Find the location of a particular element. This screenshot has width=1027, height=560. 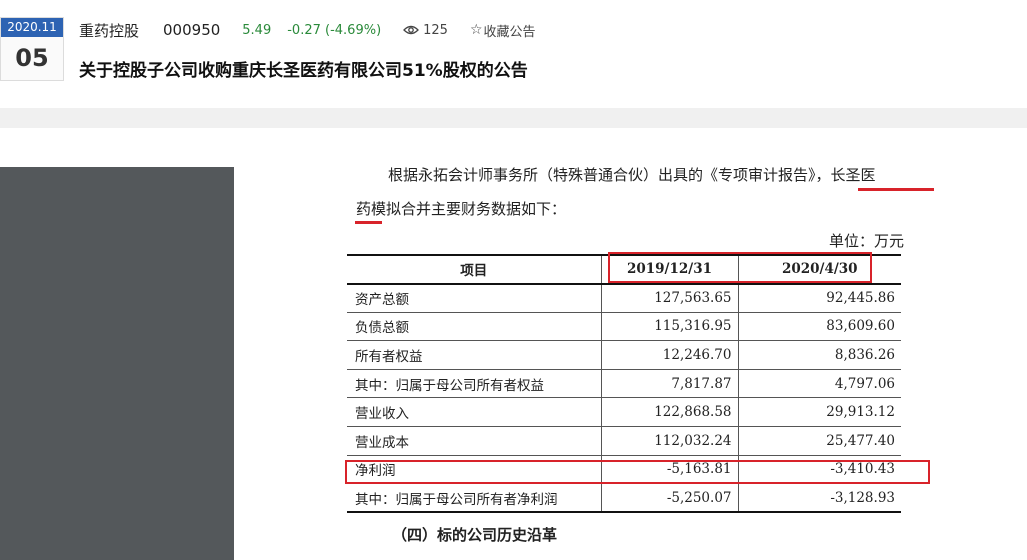

view-count-value: 125 is located at coordinates (435, 30).